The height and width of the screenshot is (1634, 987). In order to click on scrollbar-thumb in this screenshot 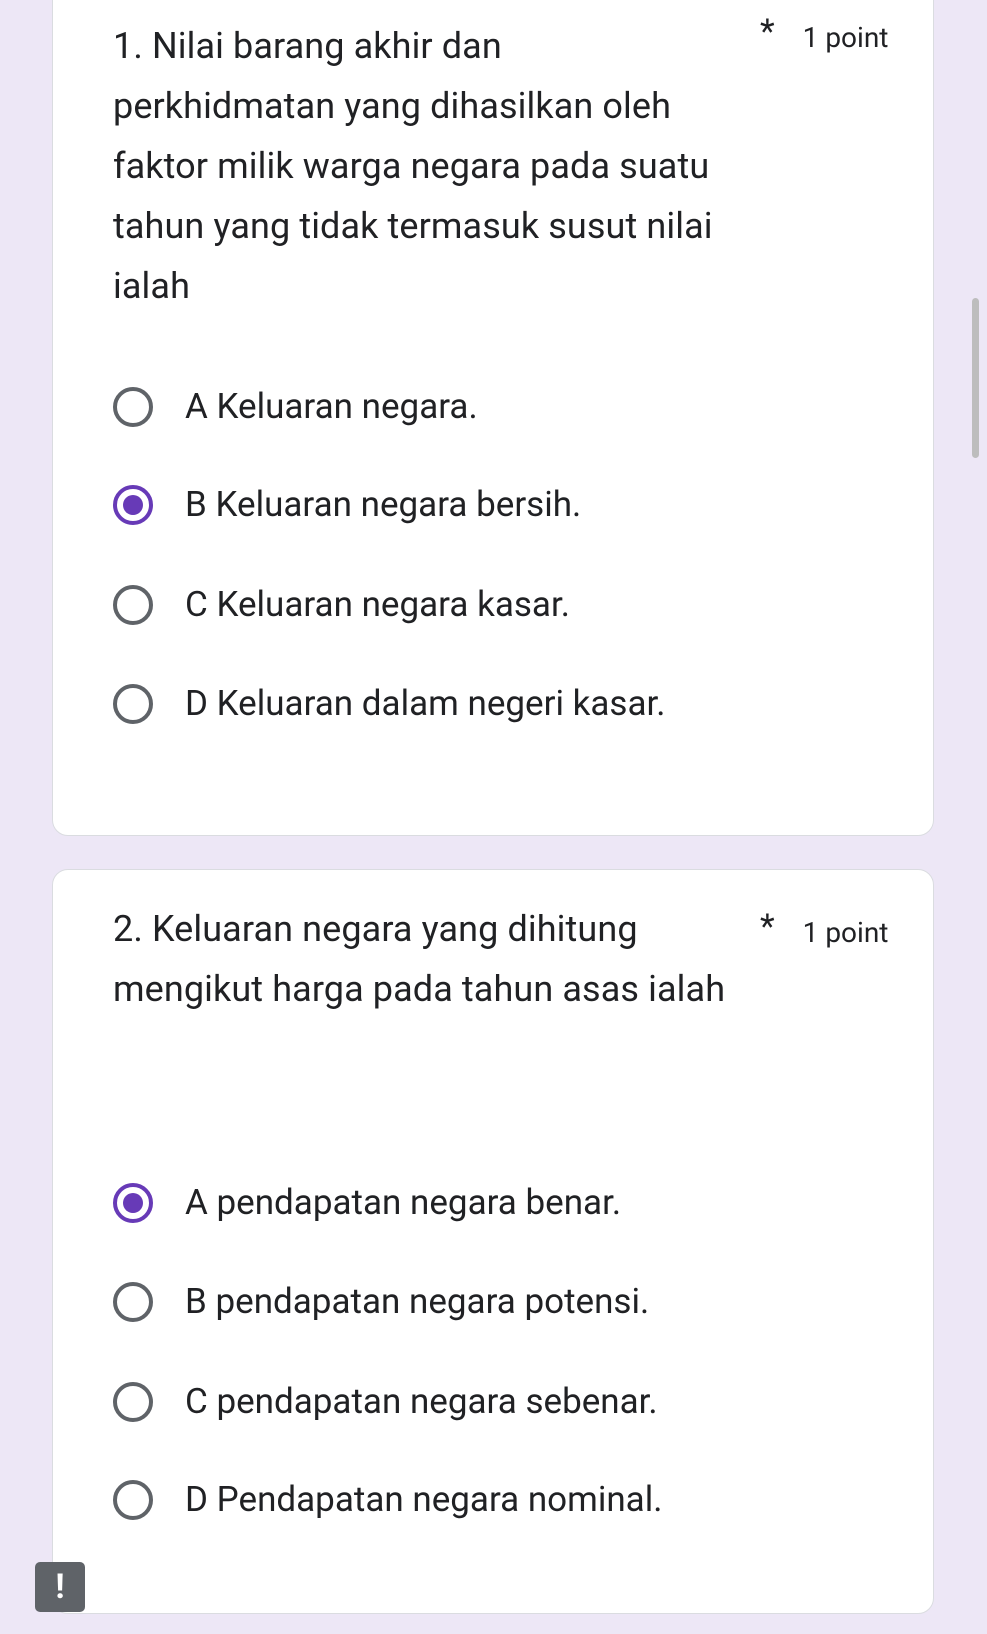, I will do `click(975, 378)`.